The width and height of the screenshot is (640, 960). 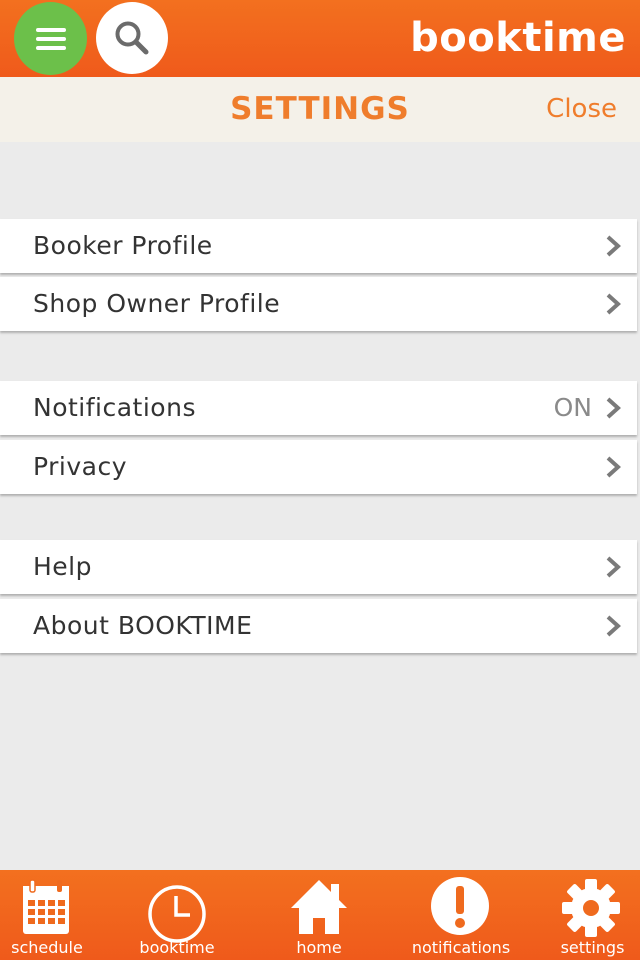 I want to click on settings-header: SETTINGS Close, so click(x=320, y=109).